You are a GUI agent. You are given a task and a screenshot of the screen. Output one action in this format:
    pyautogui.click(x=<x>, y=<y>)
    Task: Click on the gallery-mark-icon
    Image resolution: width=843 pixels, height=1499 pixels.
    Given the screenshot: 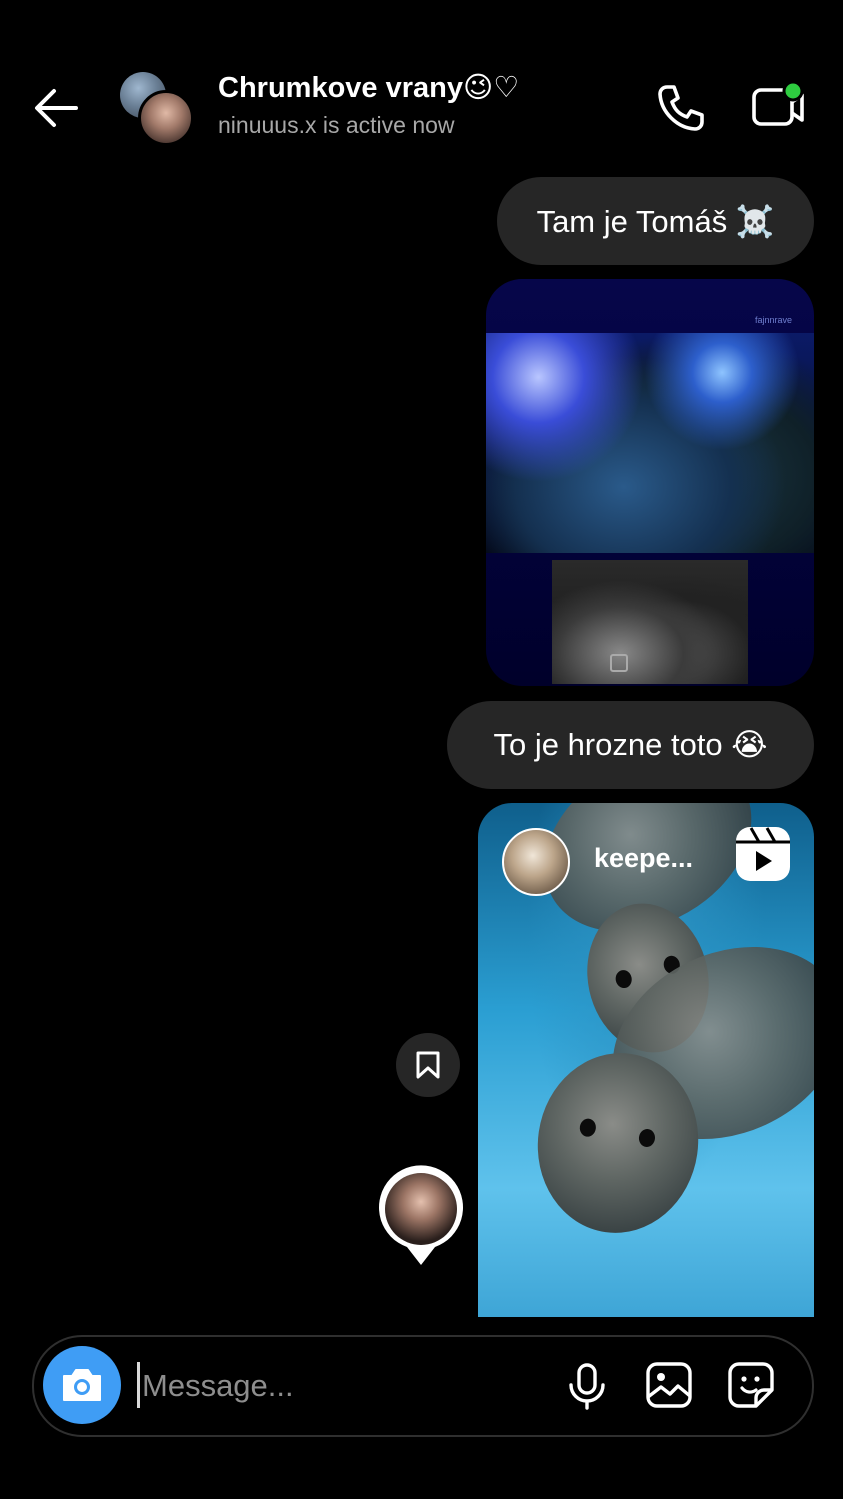 What is the action you would take?
    pyautogui.click(x=619, y=663)
    